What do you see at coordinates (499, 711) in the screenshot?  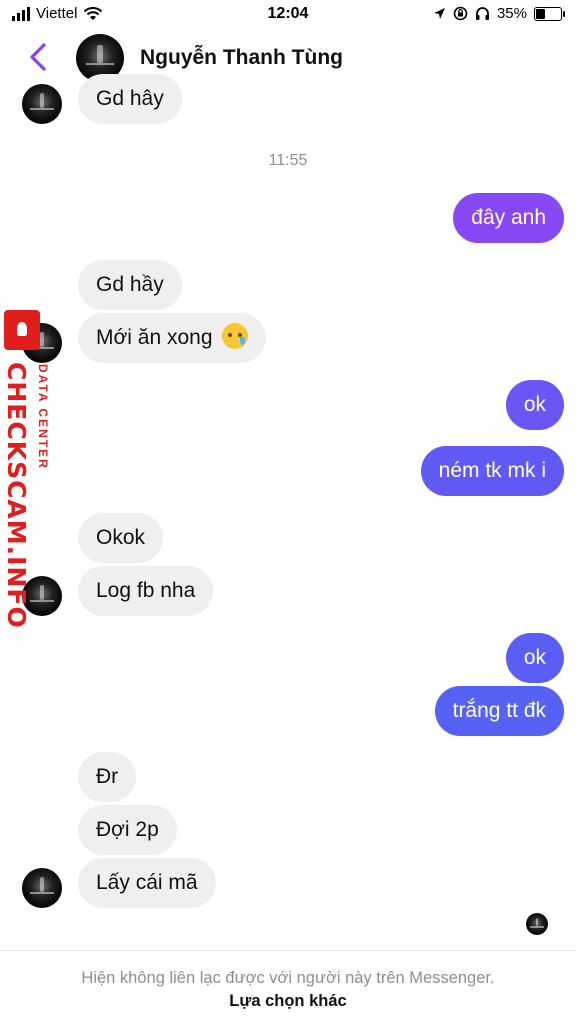 I see `message-outgoing: trắng tt đk` at bounding box center [499, 711].